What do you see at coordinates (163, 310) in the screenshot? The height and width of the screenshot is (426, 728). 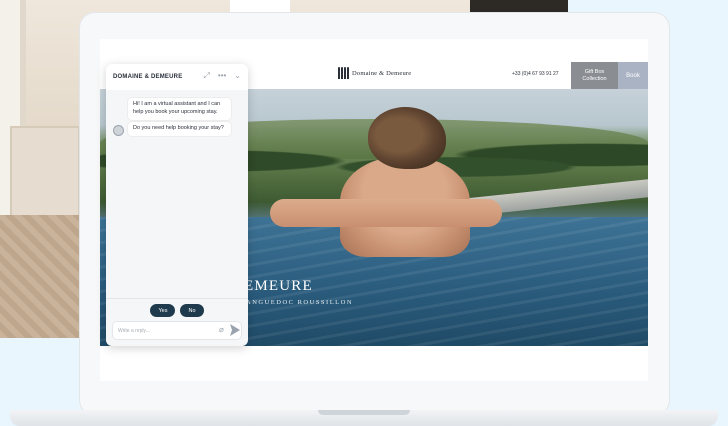 I see `yes-reply-button: Yes` at bounding box center [163, 310].